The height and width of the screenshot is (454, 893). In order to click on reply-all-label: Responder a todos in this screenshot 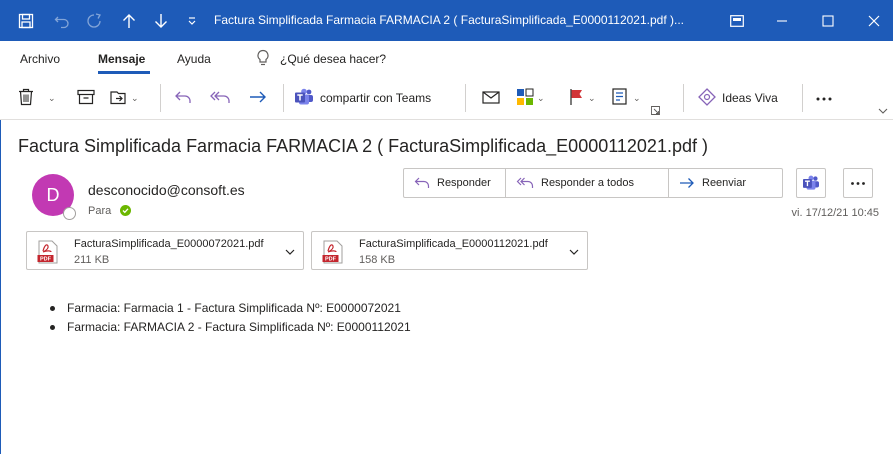, I will do `click(587, 183)`.